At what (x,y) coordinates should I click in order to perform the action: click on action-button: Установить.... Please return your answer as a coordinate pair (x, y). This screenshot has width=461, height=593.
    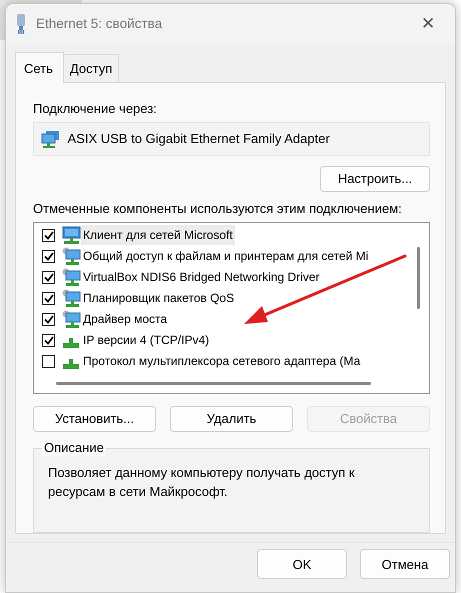
    Looking at the image, I should click on (94, 419).